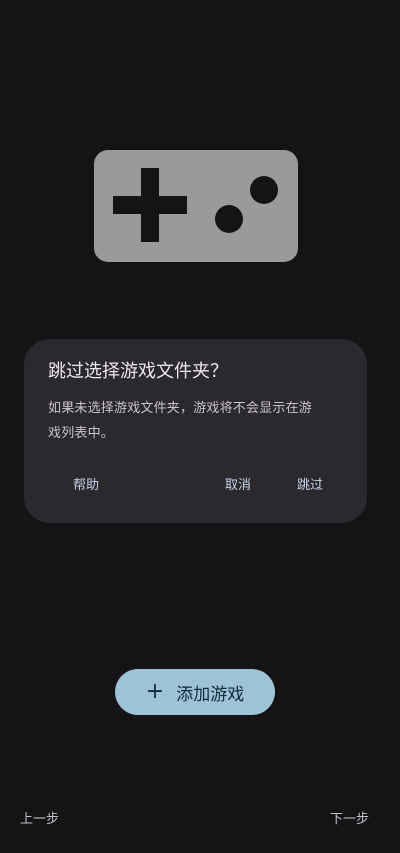  What do you see at coordinates (196, 421) in the screenshot?
I see `dialog-message: 如果未选择游戏文件夹，游戏将不会显示在游 戏列表中。` at bounding box center [196, 421].